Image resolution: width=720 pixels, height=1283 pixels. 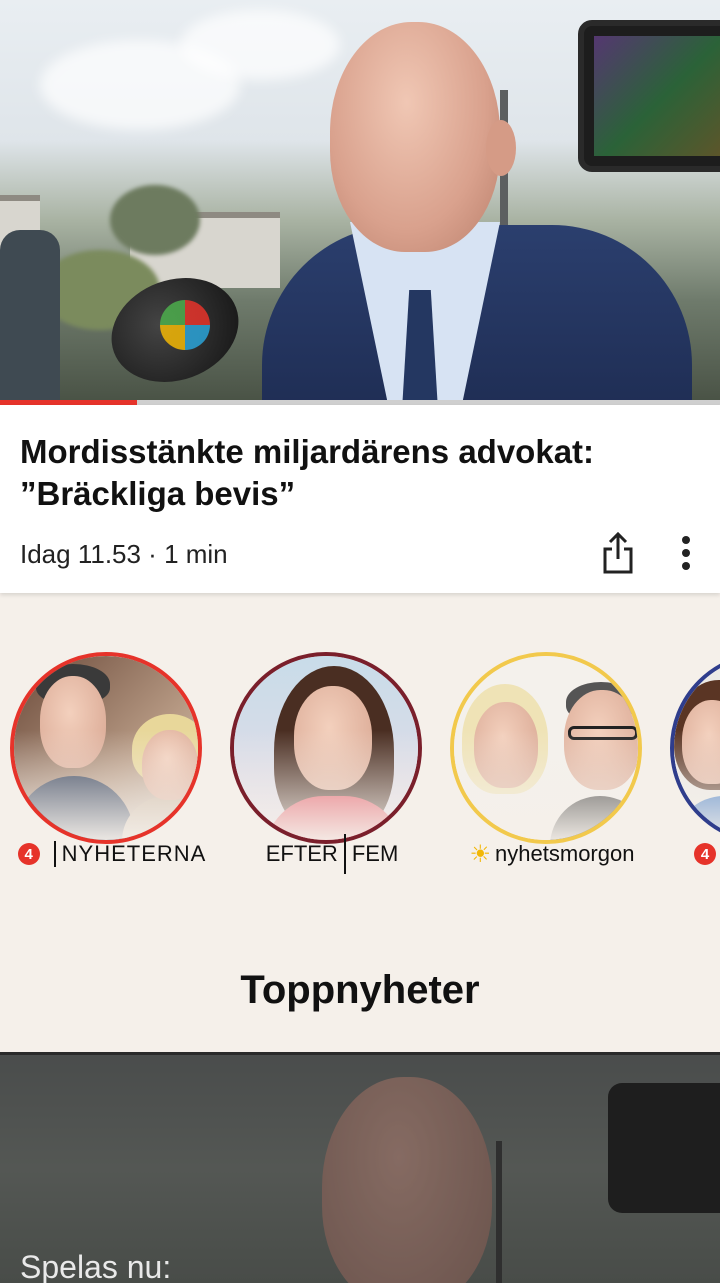 I want to click on share-button, so click(x=618, y=553).